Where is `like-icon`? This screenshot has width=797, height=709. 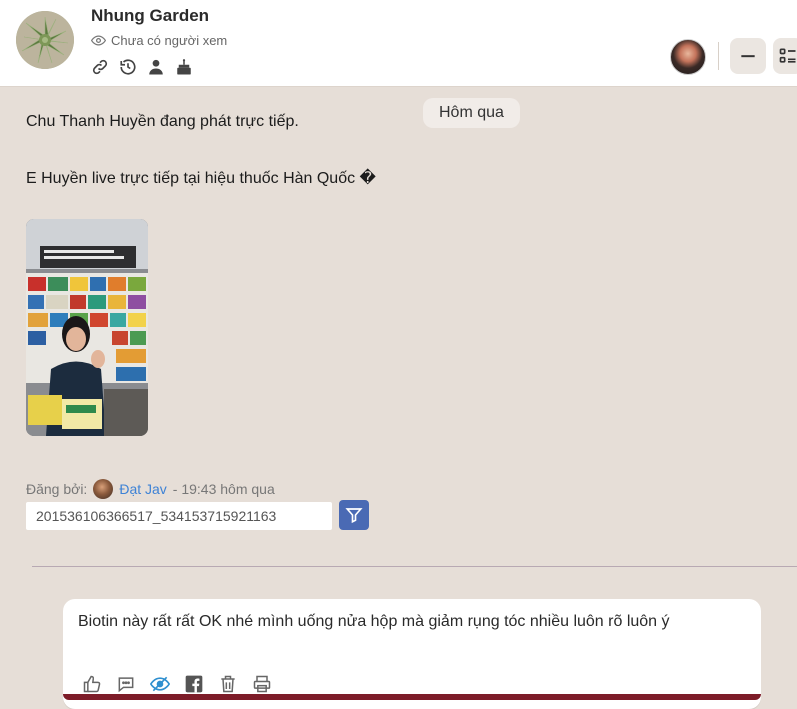 like-icon is located at coordinates (93, 685).